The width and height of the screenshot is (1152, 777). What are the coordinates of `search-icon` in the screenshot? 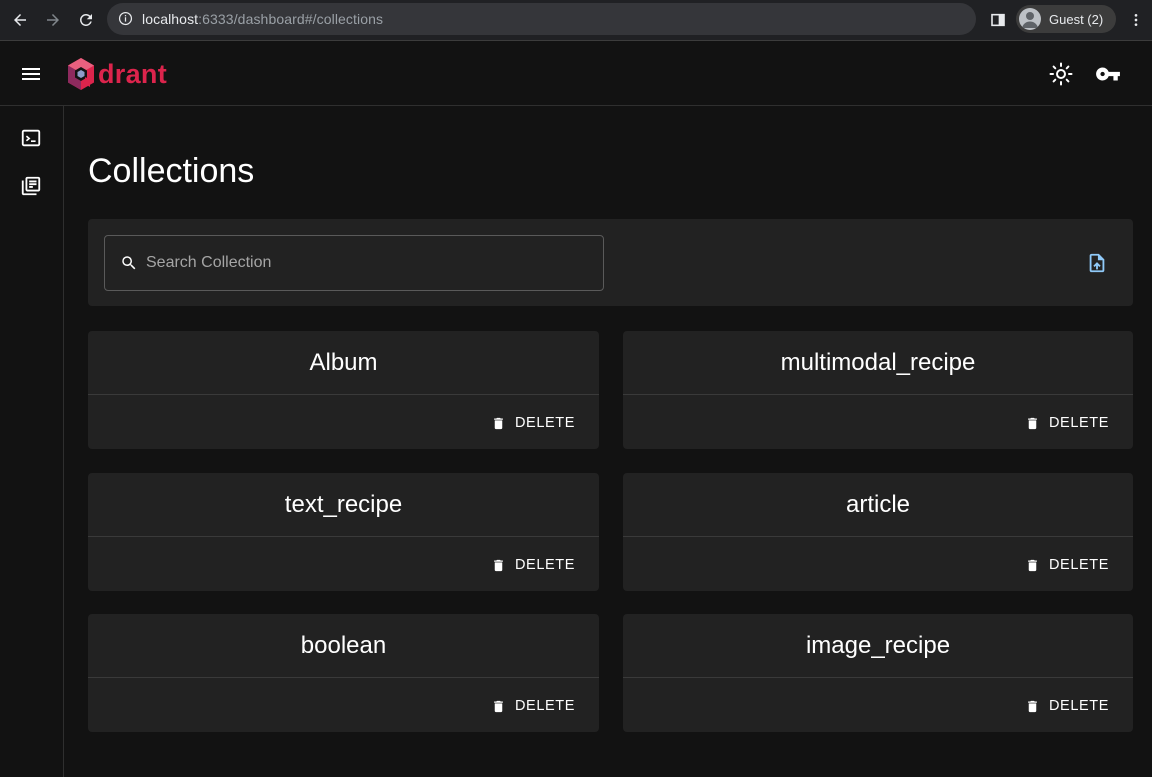 It's located at (129, 263).